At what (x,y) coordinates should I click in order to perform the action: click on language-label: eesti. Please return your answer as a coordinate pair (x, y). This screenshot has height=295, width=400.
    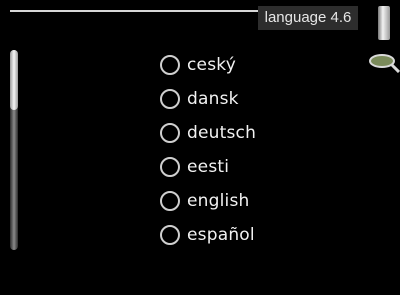
    Looking at the image, I should click on (208, 167).